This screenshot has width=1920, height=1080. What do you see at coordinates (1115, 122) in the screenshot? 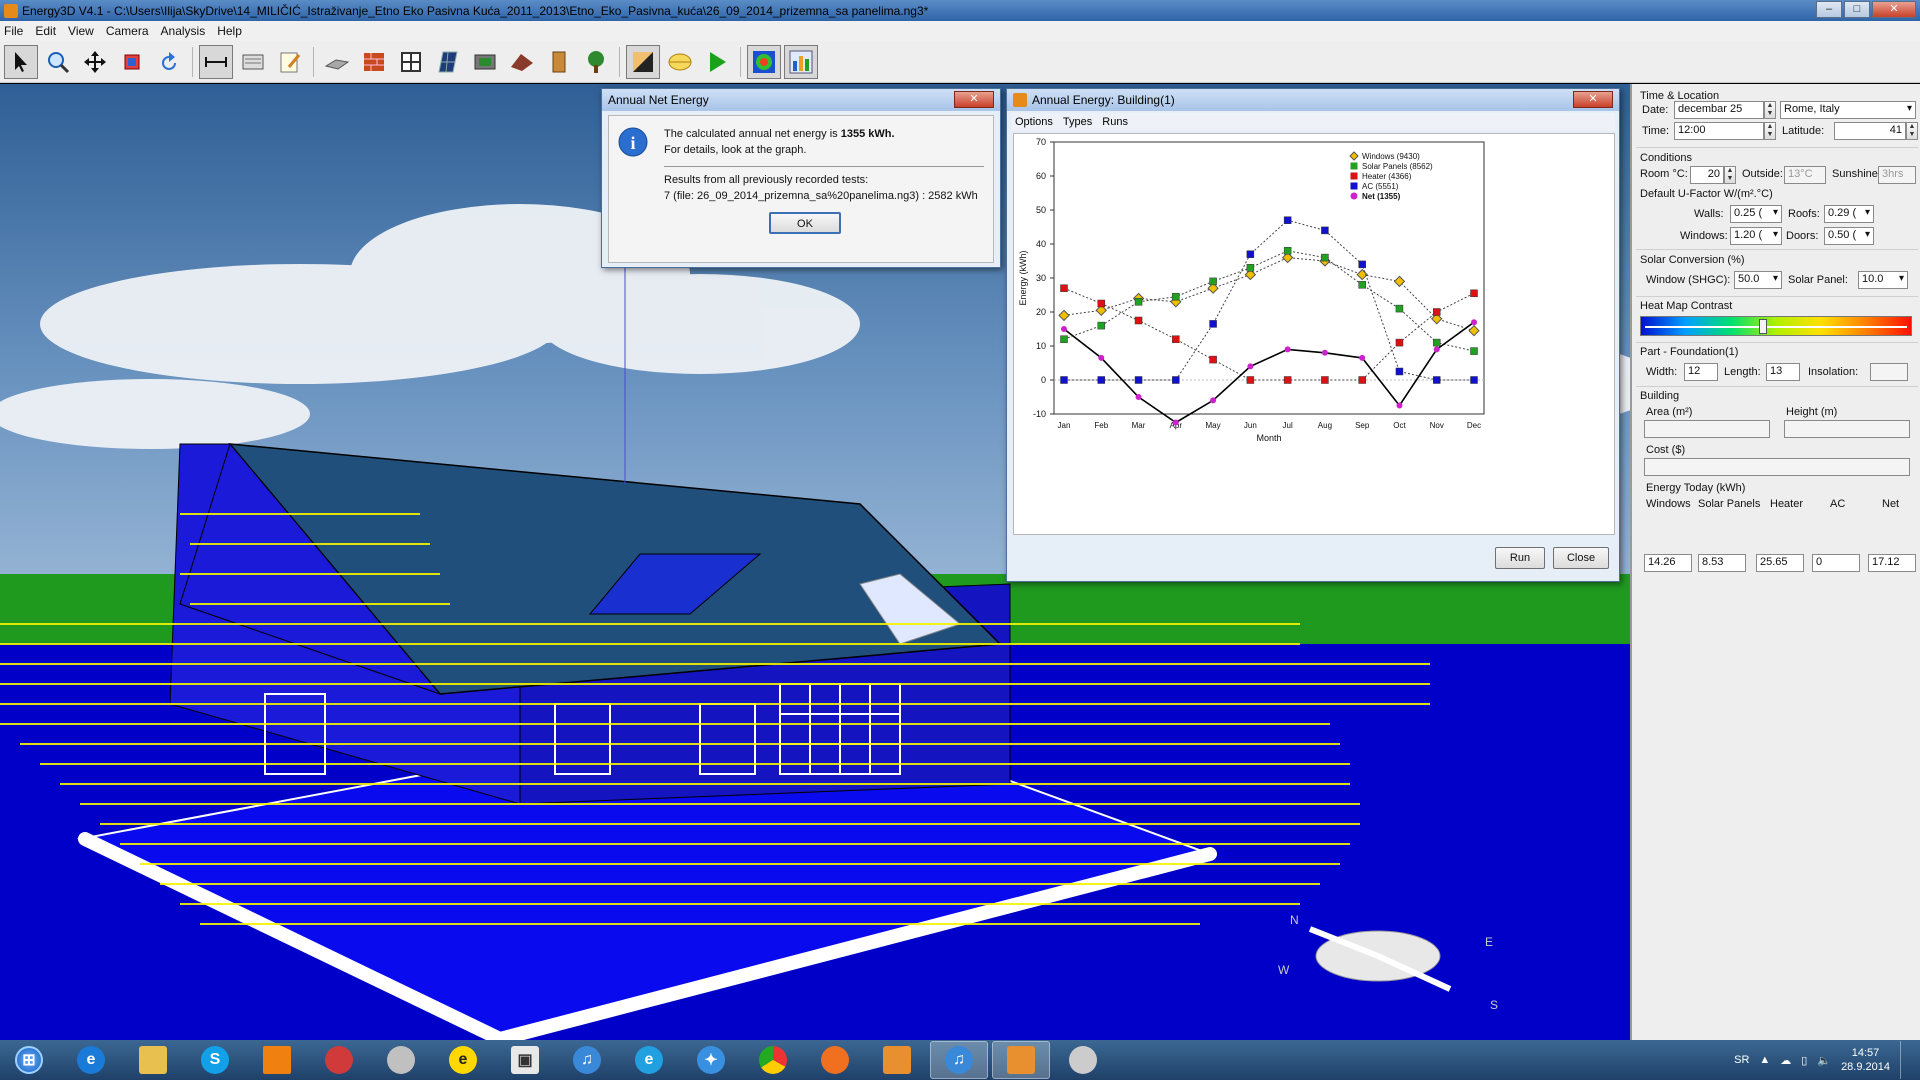
I see `menu-runs: Runs` at bounding box center [1115, 122].